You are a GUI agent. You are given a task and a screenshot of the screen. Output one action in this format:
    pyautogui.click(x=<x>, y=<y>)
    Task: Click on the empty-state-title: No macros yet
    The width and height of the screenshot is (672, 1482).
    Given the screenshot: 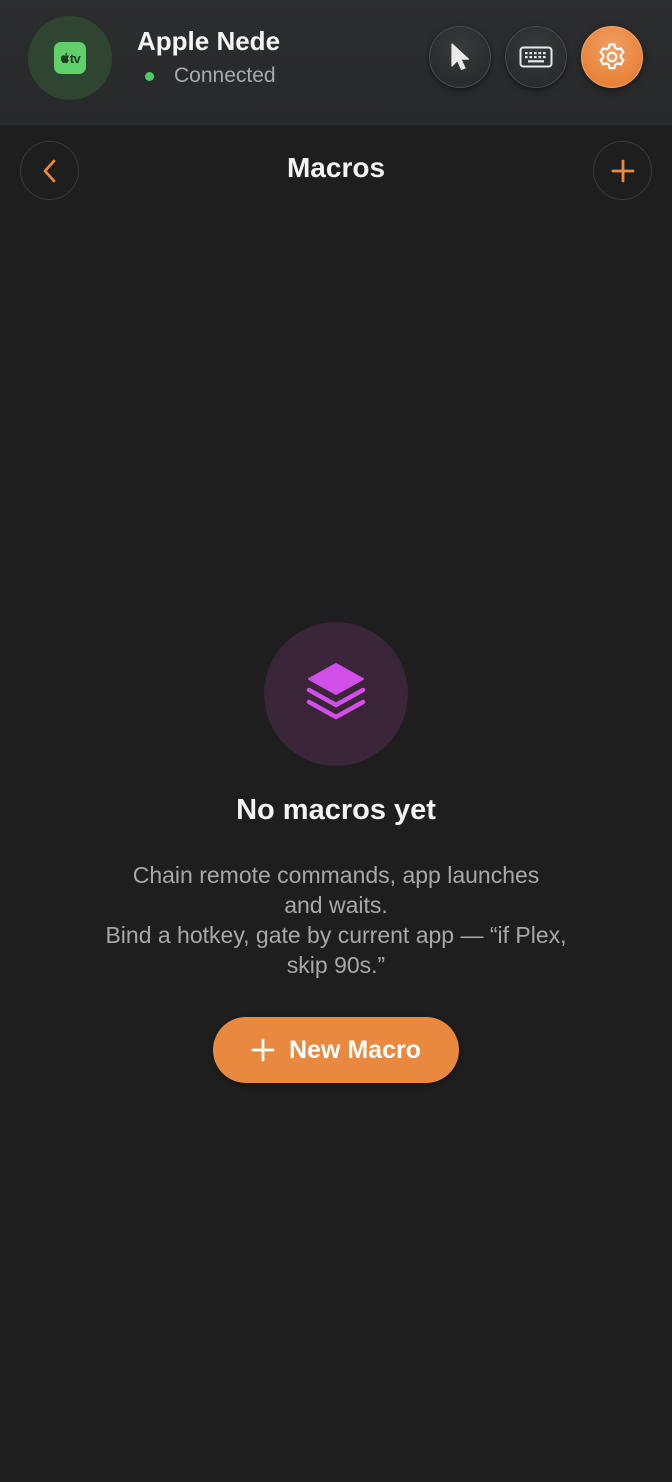 What is the action you would take?
    pyautogui.click(x=336, y=810)
    